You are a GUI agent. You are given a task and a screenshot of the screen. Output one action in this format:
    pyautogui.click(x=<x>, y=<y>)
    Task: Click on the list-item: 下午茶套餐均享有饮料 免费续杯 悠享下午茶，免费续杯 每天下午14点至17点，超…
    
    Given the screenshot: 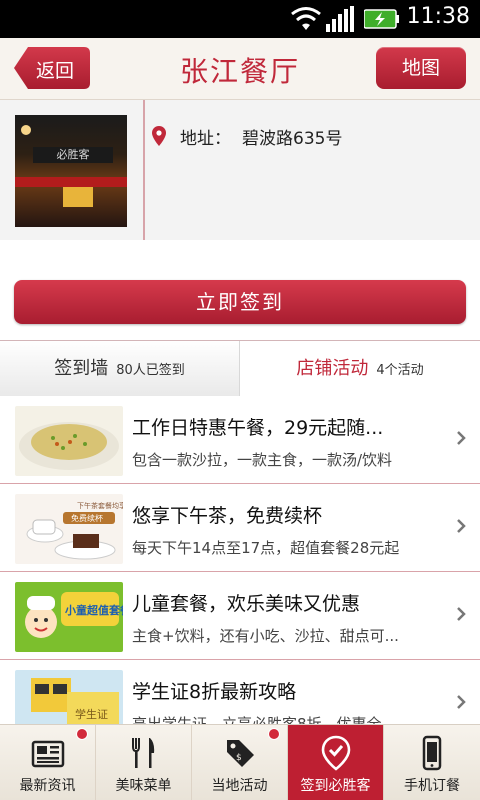 What is the action you would take?
    pyautogui.click(x=240, y=528)
    